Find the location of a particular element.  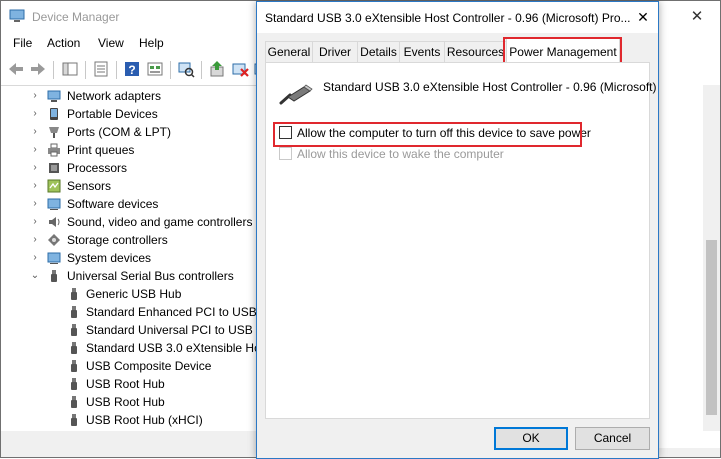

menu-help: Help is located at coordinates (151, 43).